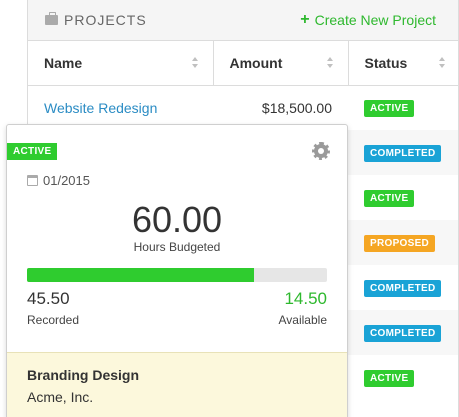 The width and height of the screenshot is (459, 417). Describe the element at coordinates (32, 180) in the screenshot. I see `calendar-icon` at that location.